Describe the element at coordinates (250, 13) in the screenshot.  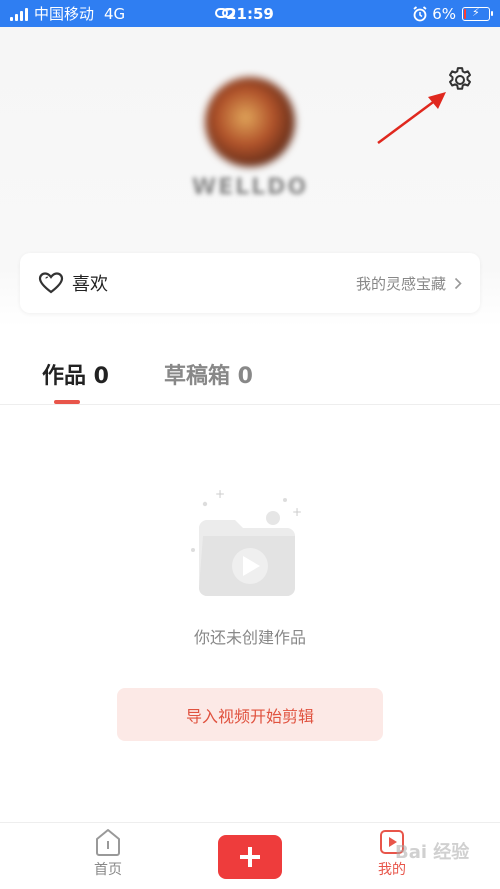
I see `status-bar: 中国移动 4G 21:59 6% ⚡` at that location.